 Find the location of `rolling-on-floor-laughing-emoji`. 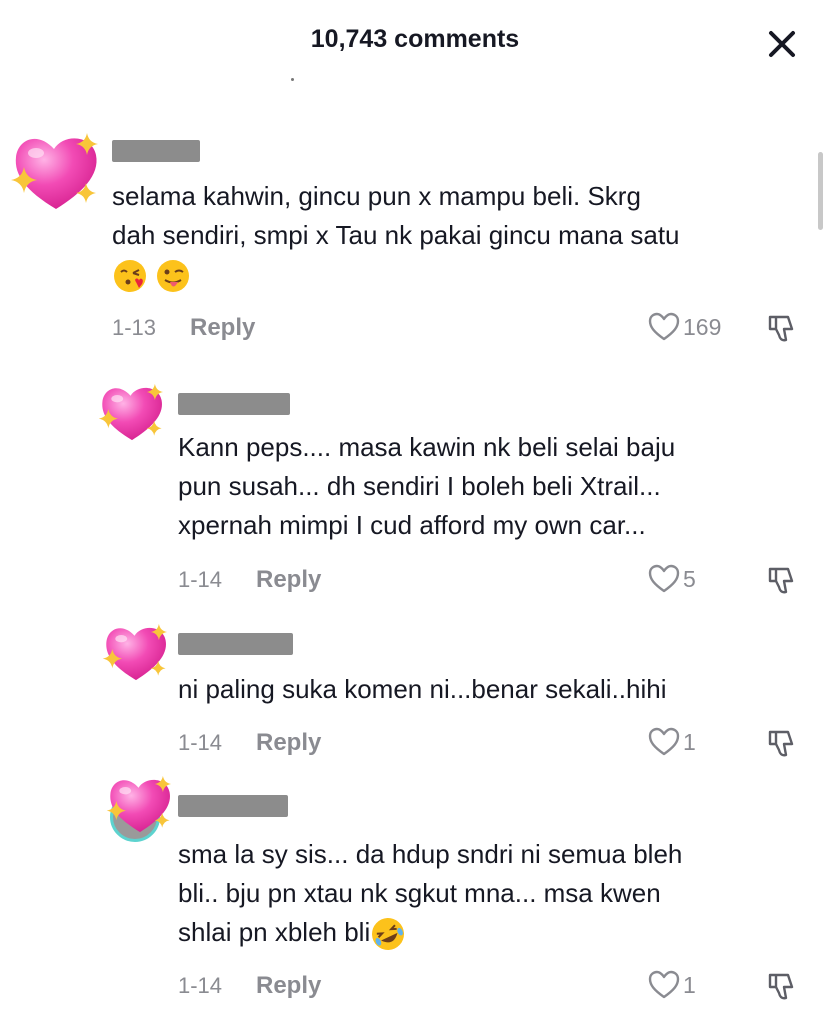

rolling-on-floor-laughing-emoji is located at coordinates (388, 934).